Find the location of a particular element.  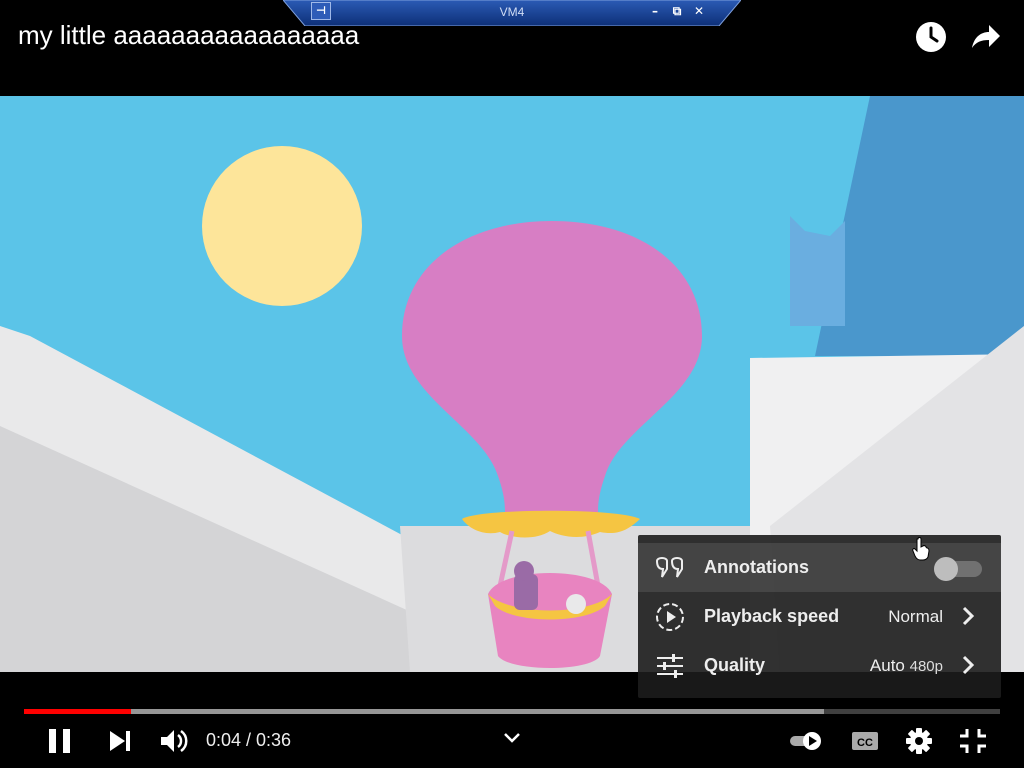

quality-label: Quality is located at coordinates (735, 665).